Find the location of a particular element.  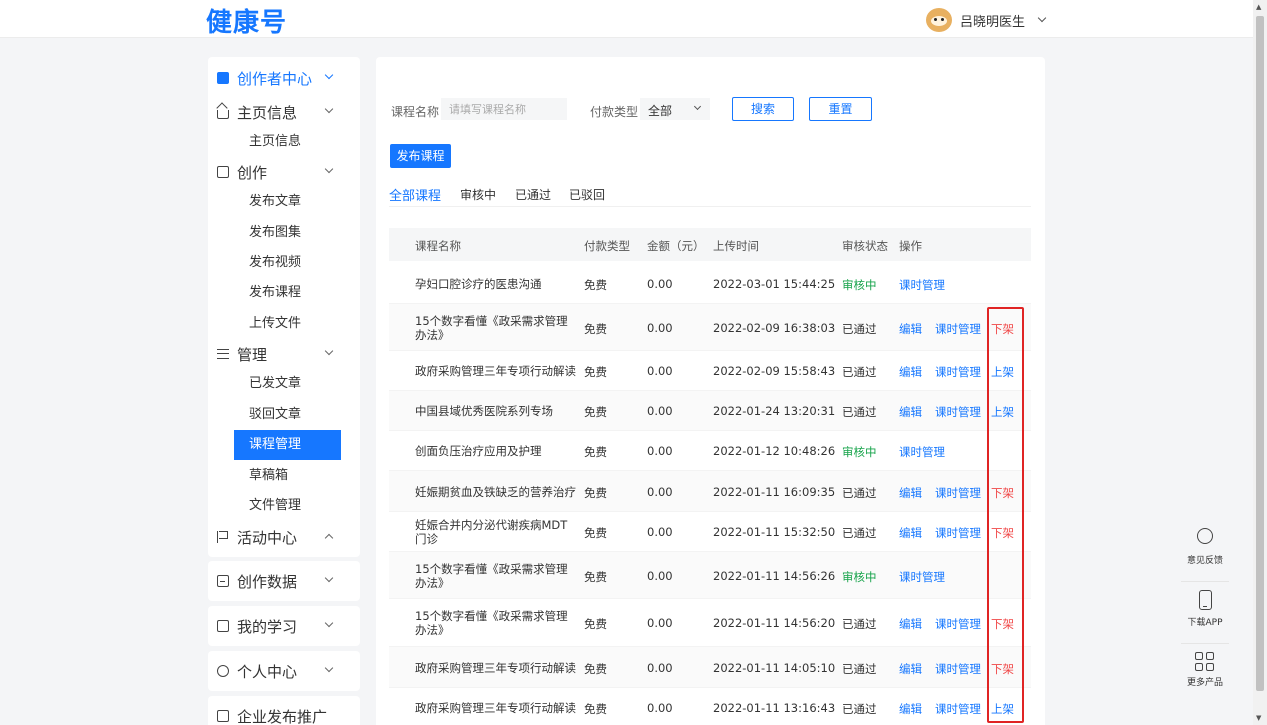

avatar is located at coordinates (939, 20).